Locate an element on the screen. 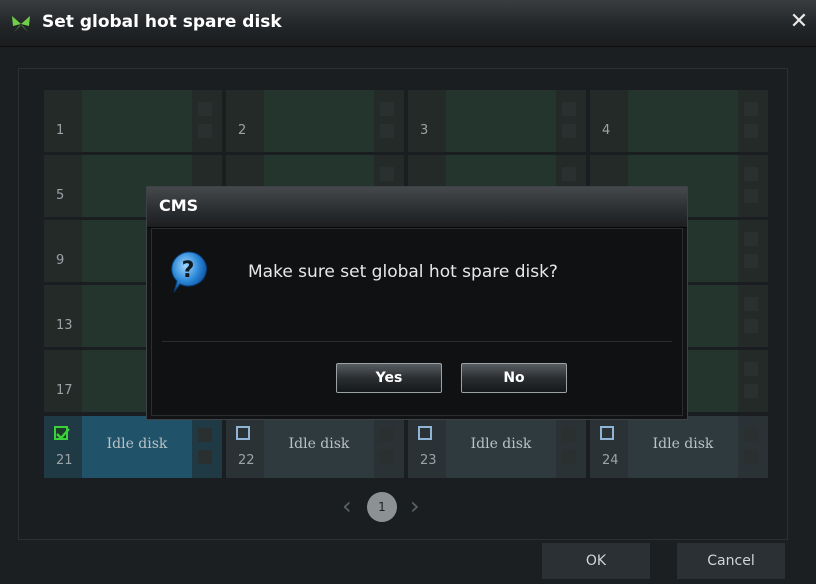  slot-number: 3 is located at coordinates (424, 130).